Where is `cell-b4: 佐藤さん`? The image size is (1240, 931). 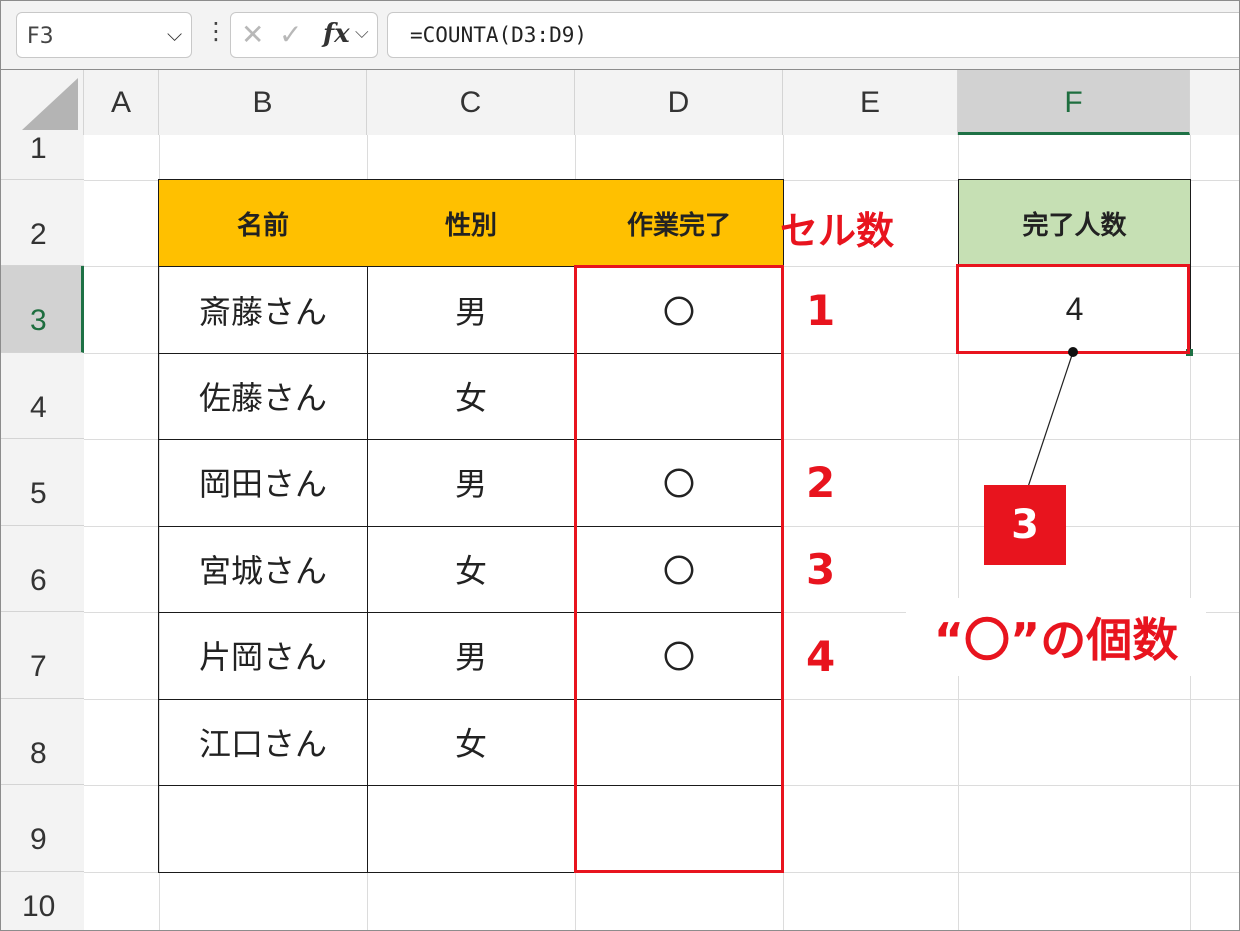
cell-b4: 佐藤さん is located at coordinates (263, 396).